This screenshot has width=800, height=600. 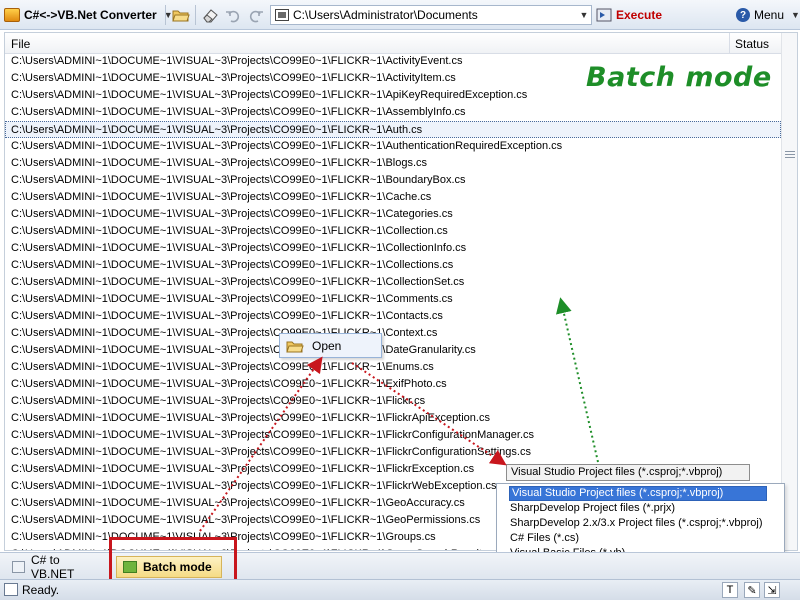 I want to click on tab-label: Batch mode, so click(x=177, y=567).